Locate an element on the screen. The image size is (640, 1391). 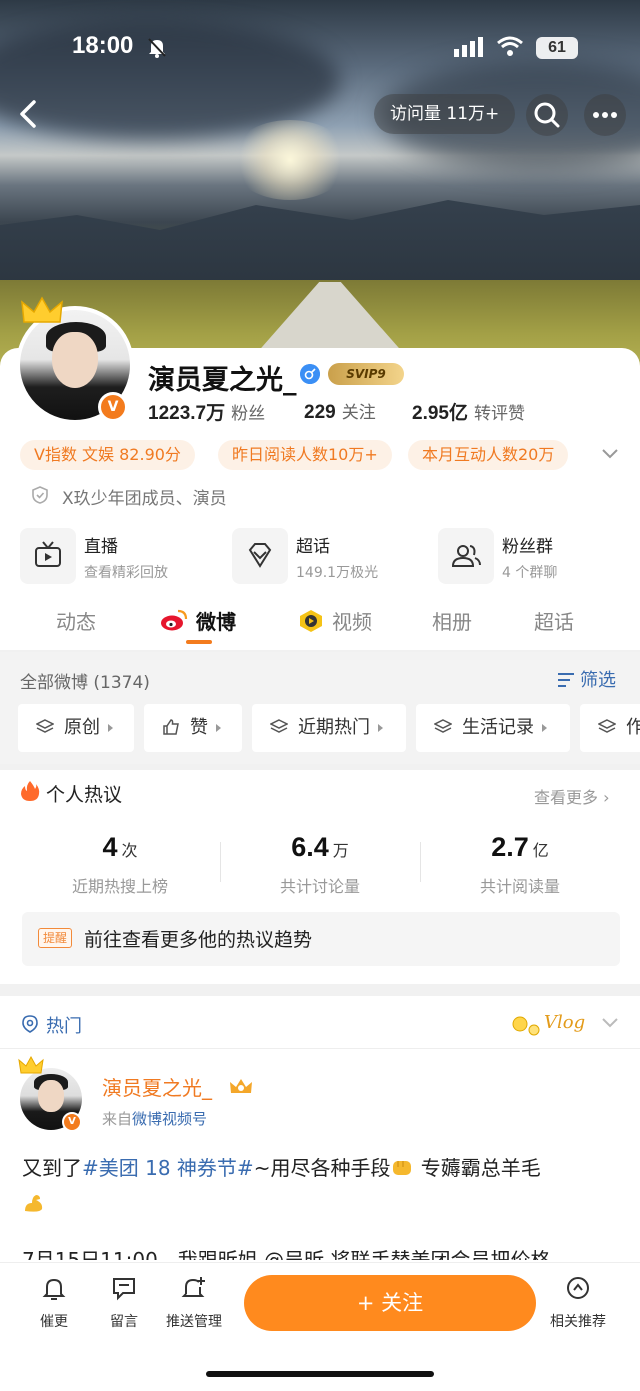
nav-push-settings: 推送管理 is located at coordinates (194, 1303).